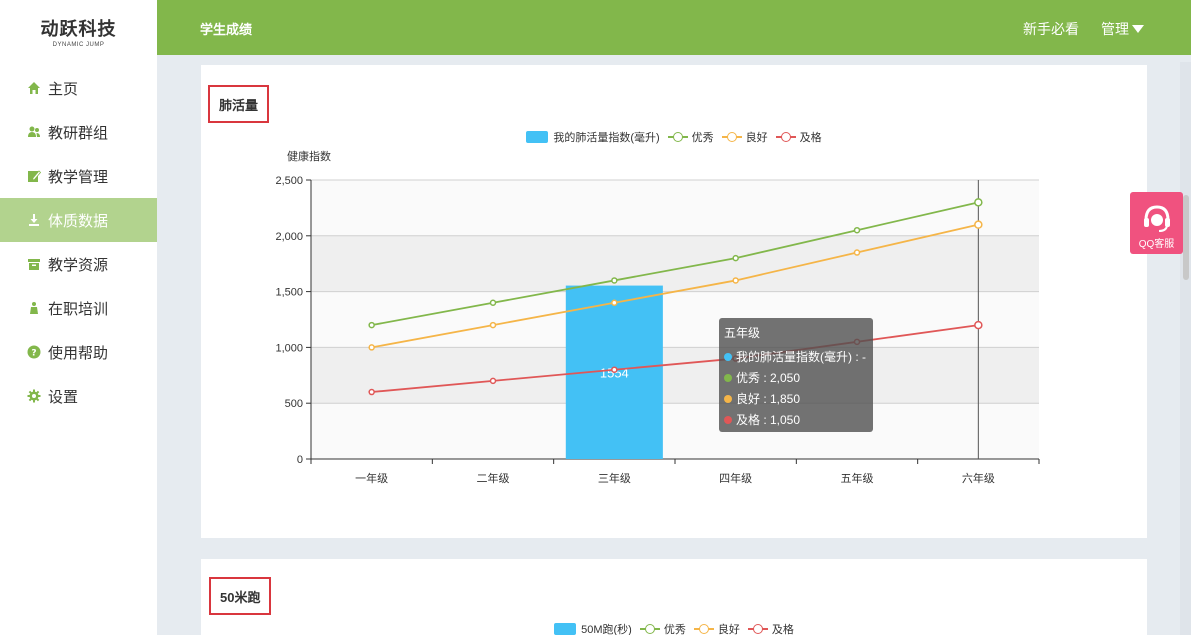 The height and width of the screenshot is (635, 1191). I want to click on y-tick-label: 1,500, so click(289, 293).